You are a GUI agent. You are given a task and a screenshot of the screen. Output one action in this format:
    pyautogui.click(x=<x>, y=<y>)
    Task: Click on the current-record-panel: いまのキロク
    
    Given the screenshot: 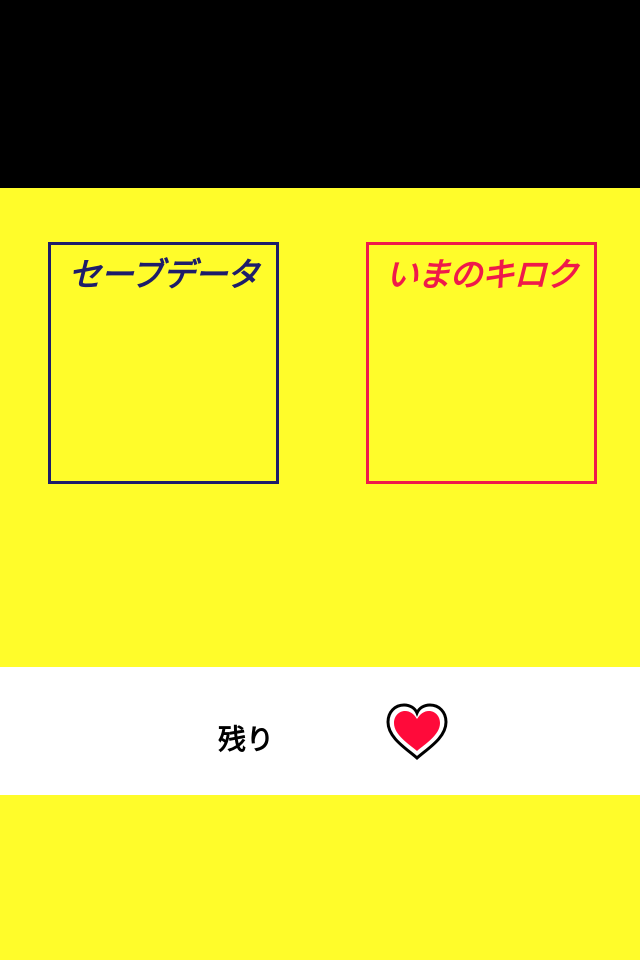 What is the action you would take?
    pyautogui.click(x=481, y=363)
    